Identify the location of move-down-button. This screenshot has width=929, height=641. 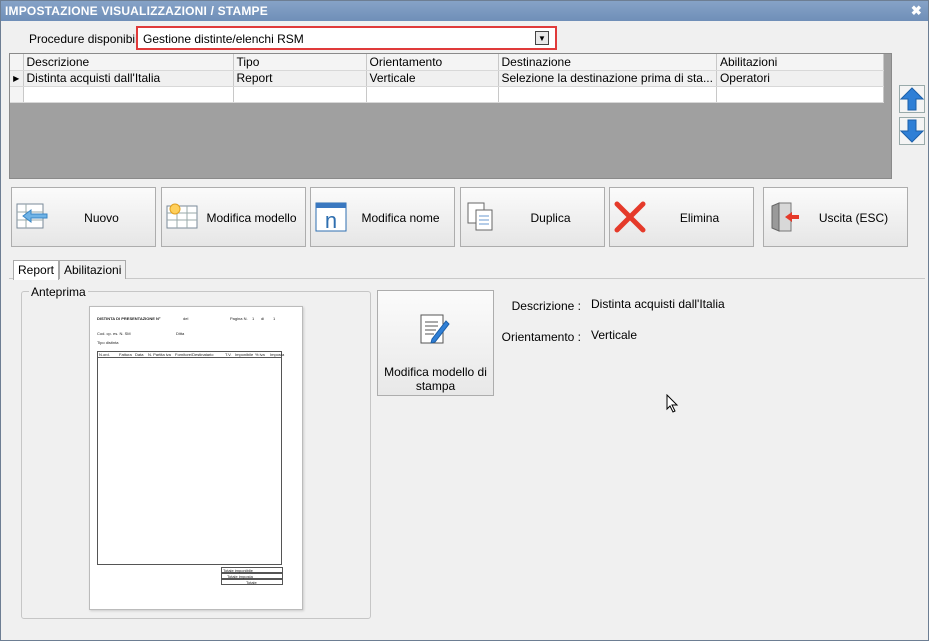
(912, 131).